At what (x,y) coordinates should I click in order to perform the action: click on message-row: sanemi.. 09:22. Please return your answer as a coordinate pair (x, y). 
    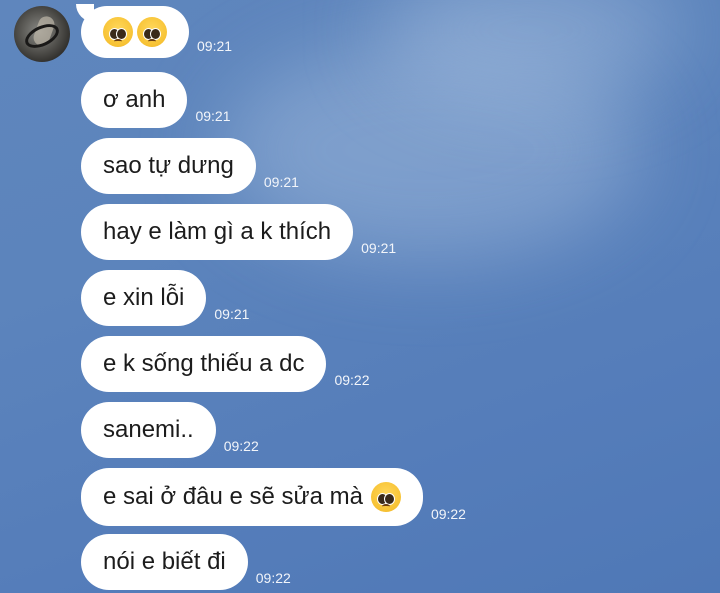
    Looking at the image, I should click on (170, 430).